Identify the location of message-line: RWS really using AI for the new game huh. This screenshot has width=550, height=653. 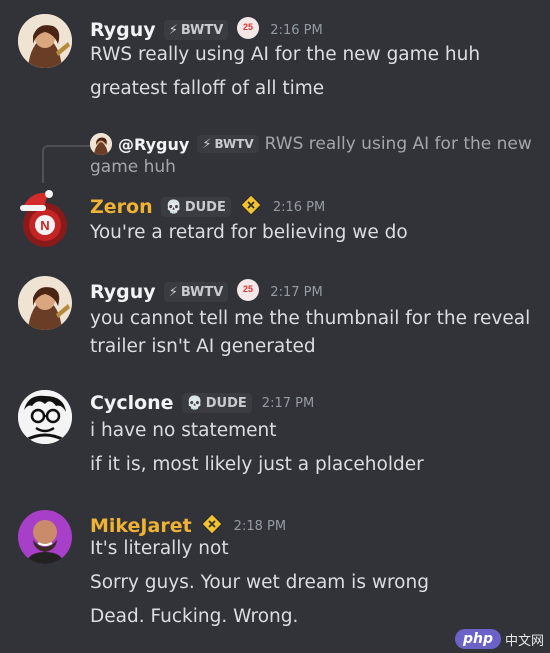
(285, 54).